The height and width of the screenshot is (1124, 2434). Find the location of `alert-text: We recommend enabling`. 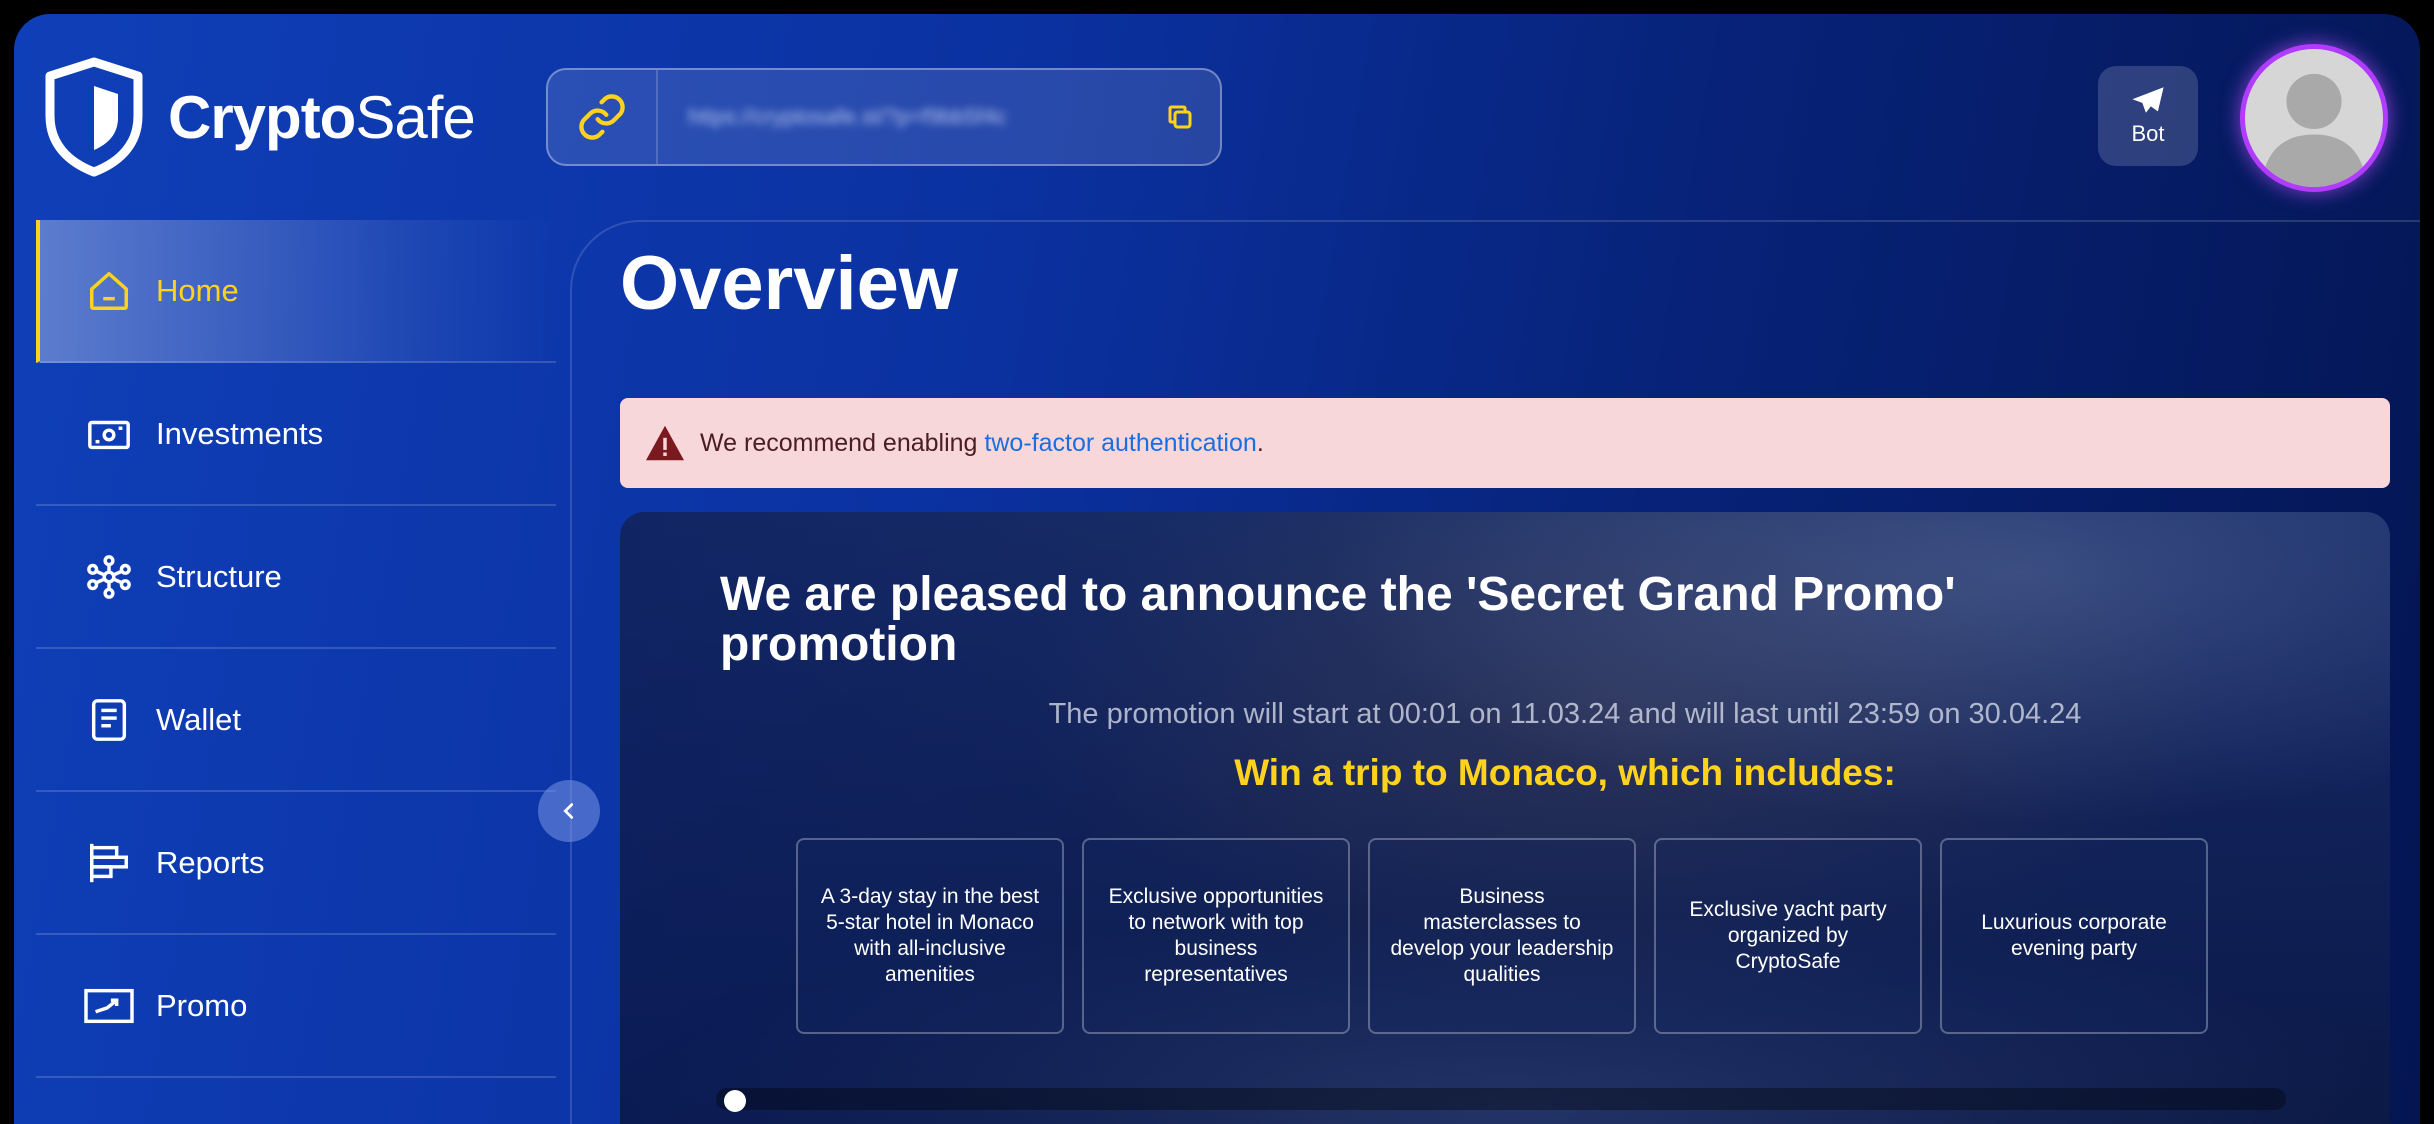

alert-text: We recommend enabling is located at coordinates (839, 442).